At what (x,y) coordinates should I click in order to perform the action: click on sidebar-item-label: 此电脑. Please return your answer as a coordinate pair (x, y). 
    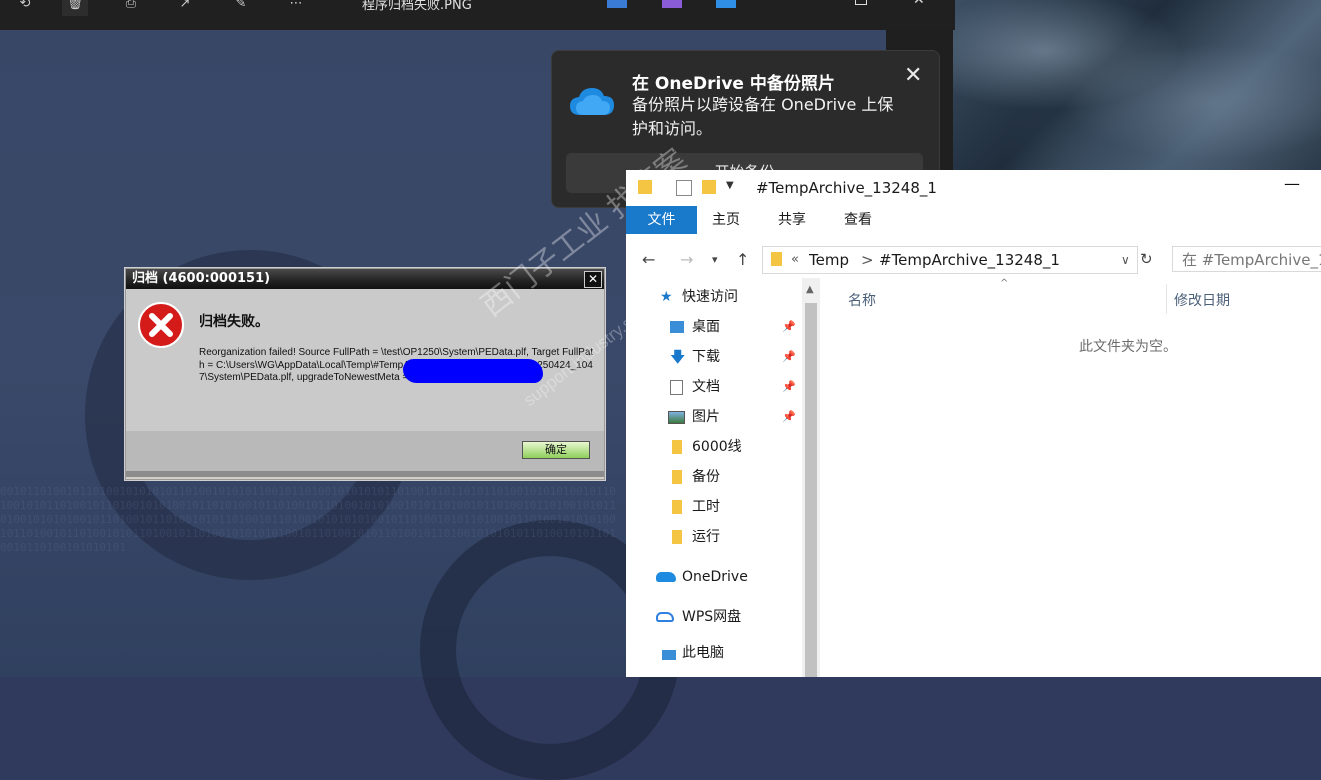
    Looking at the image, I should click on (703, 653).